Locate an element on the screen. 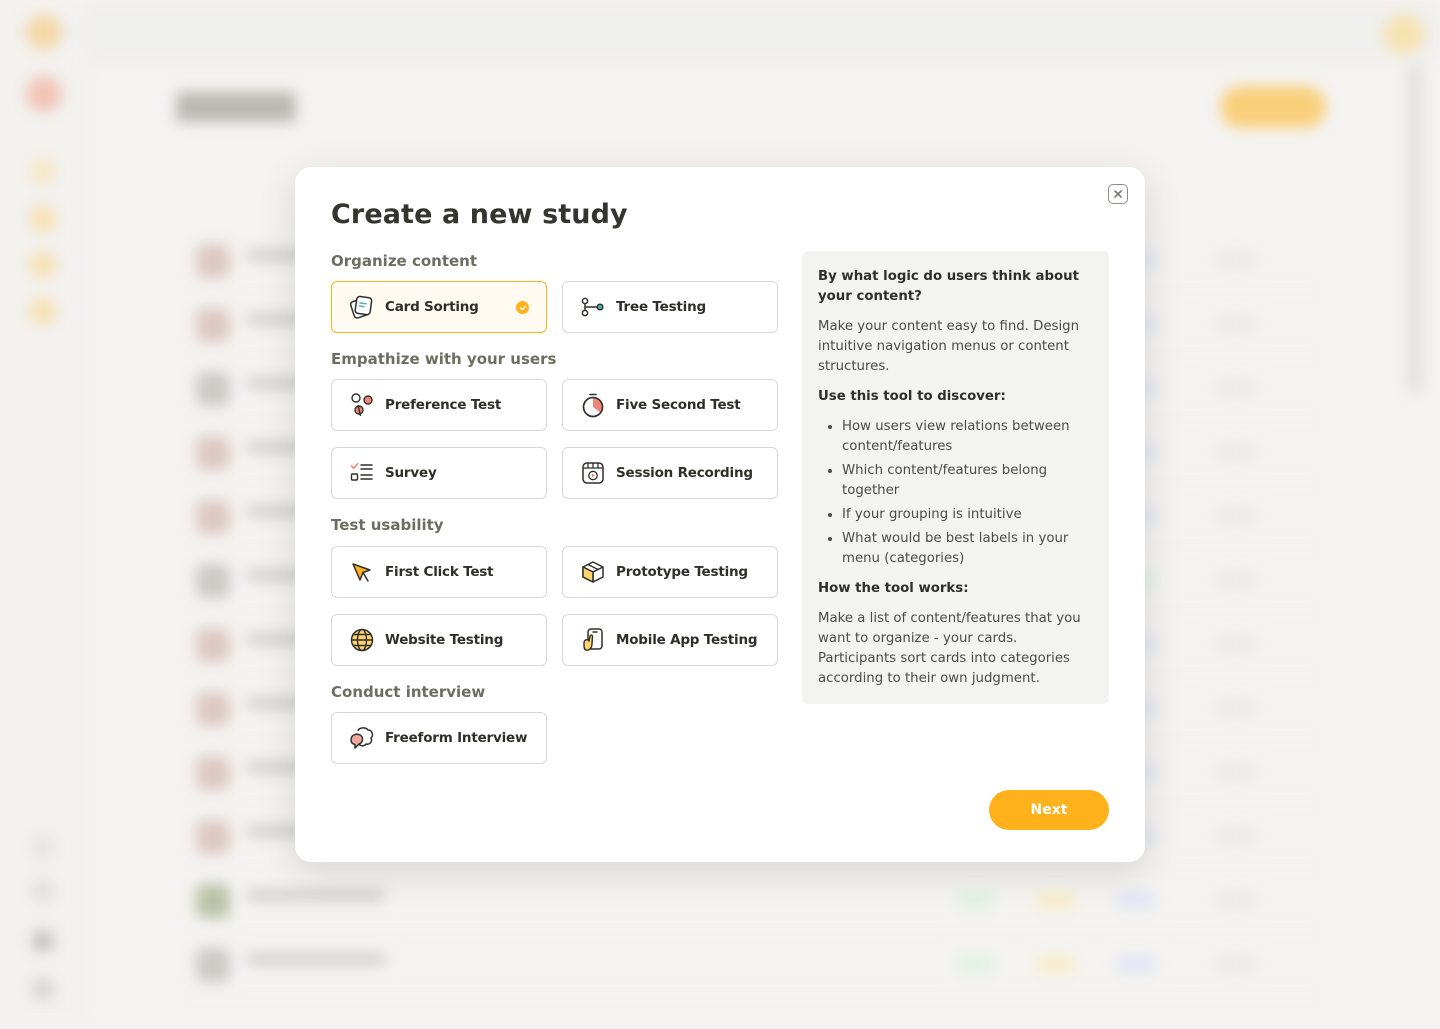 The image size is (1440, 1029). mobile-tap-icon is located at coordinates (593, 640).